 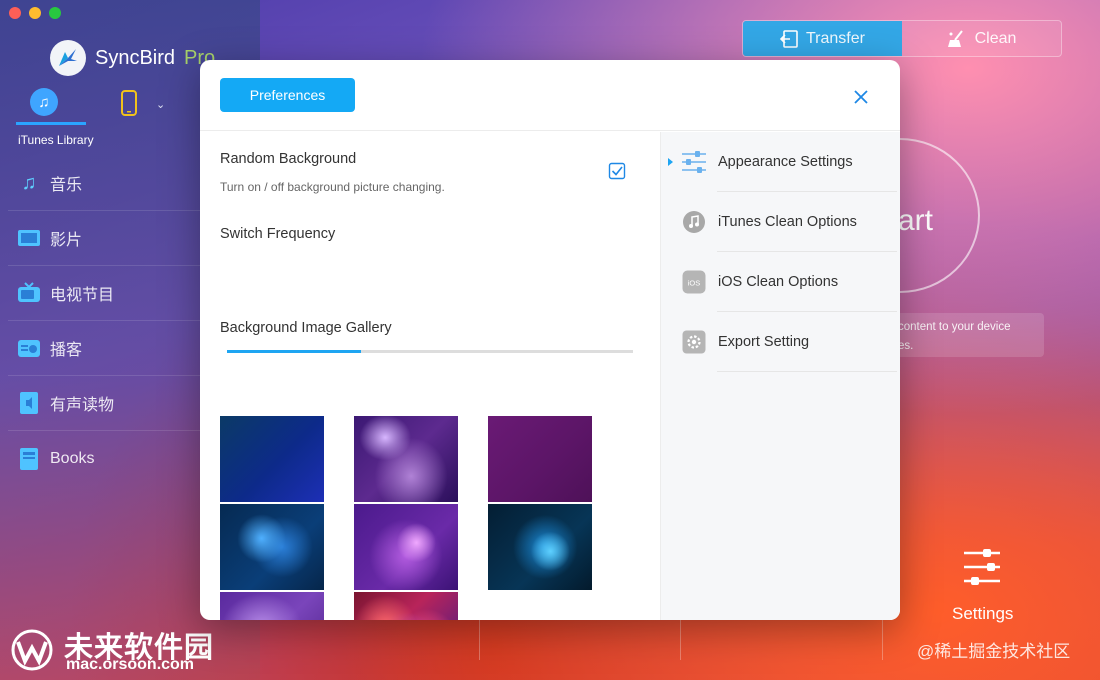 I want to click on mode-segmented-control: Transfer Clean, so click(x=902, y=38).